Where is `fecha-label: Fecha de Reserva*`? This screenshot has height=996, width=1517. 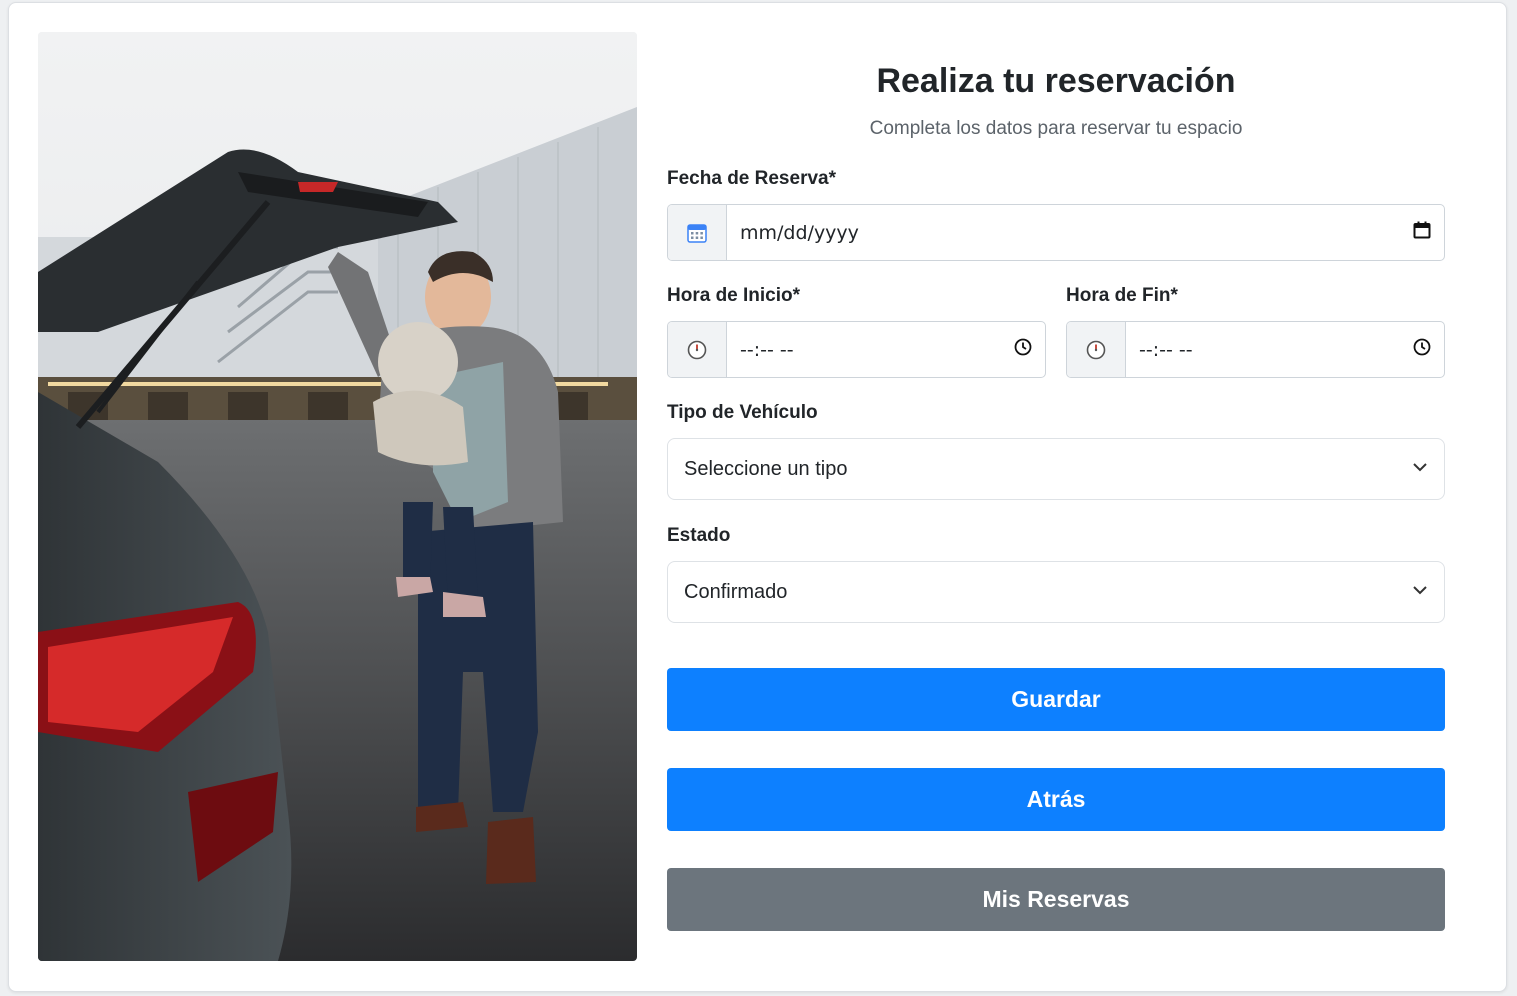
fecha-label: Fecha de Reserva* is located at coordinates (751, 178).